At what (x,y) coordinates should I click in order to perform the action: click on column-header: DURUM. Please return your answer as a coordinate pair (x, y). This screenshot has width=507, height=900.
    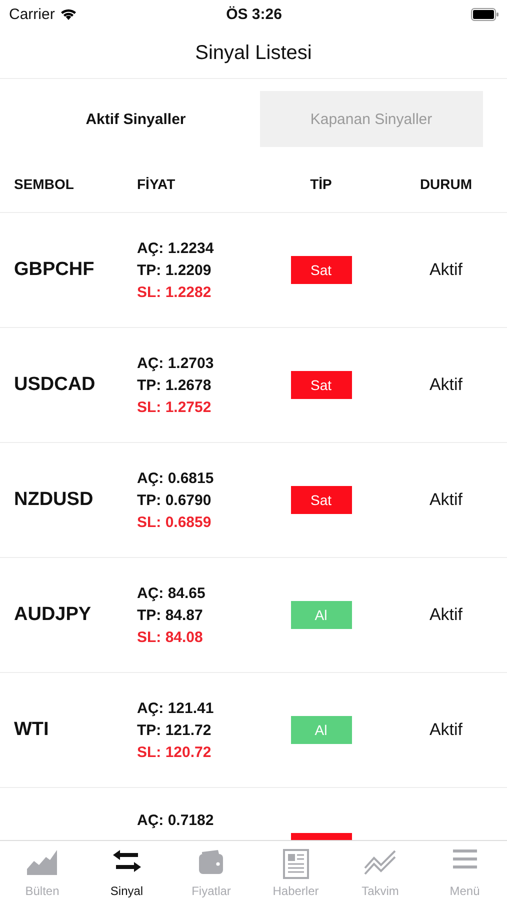
    Looking at the image, I should click on (446, 184).